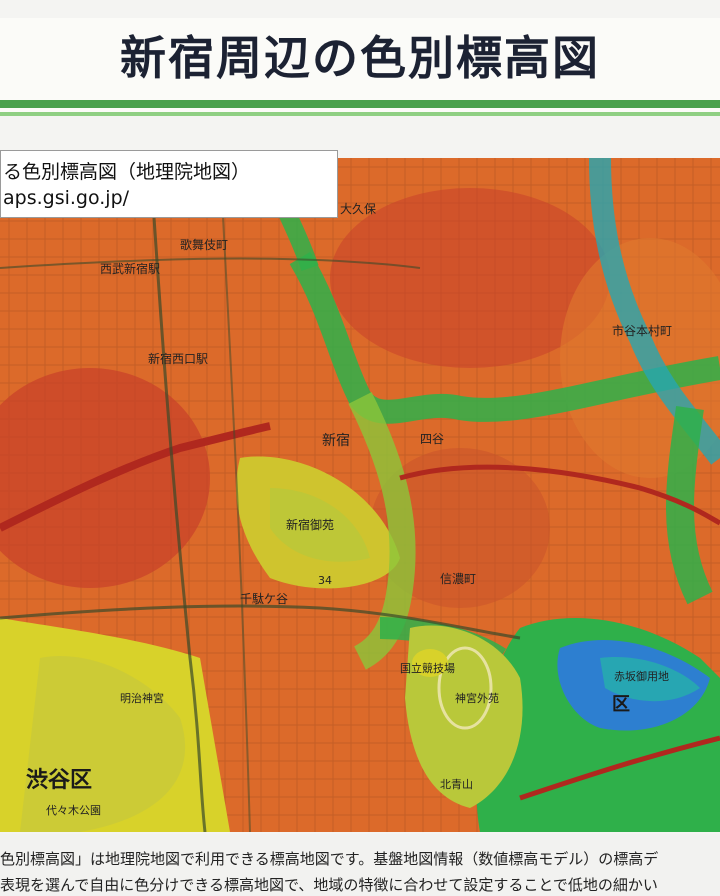 This screenshot has height=896, width=720. I want to click on map-label-akasaka: 赤坂御用地, so click(641, 676).